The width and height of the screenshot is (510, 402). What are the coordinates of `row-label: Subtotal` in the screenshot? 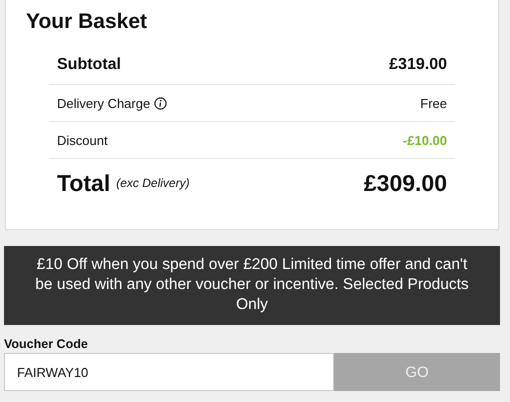 It's located at (89, 65).